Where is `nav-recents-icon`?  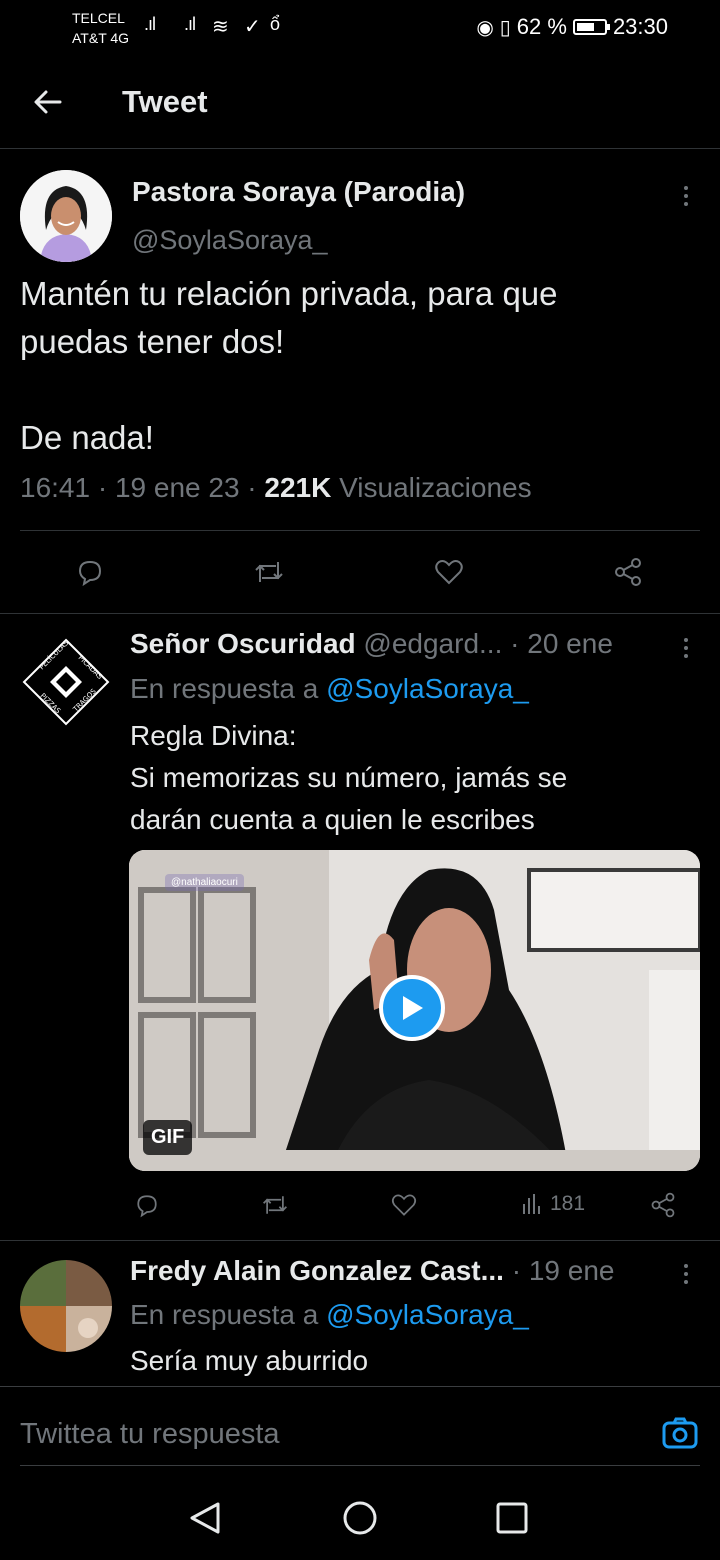
nav-recents-icon is located at coordinates (512, 1520).